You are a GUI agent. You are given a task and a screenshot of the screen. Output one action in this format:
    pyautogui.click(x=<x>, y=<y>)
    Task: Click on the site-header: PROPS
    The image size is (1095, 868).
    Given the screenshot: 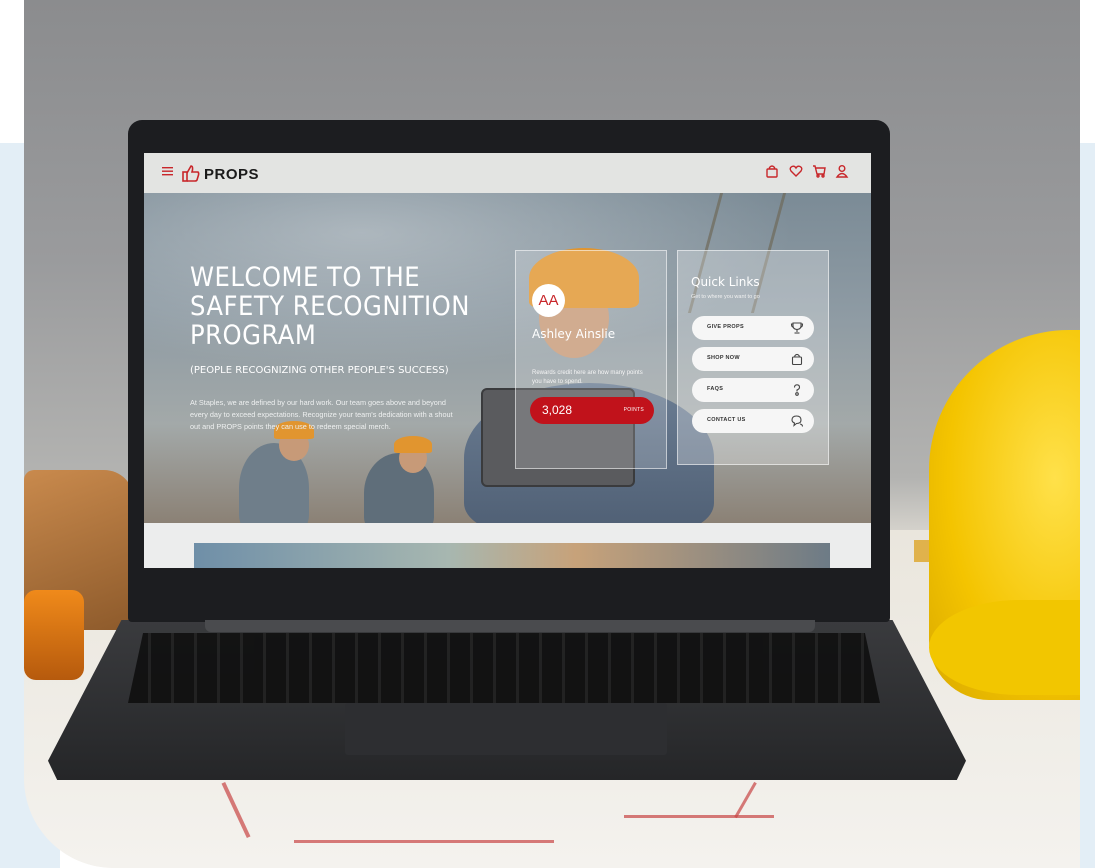 What is the action you would take?
    pyautogui.click(x=507, y=173)
    